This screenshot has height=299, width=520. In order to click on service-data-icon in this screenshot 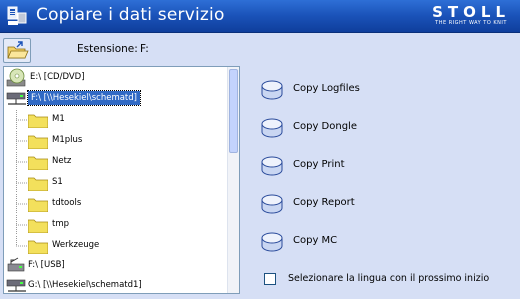, I will do `click(17, 15)`.